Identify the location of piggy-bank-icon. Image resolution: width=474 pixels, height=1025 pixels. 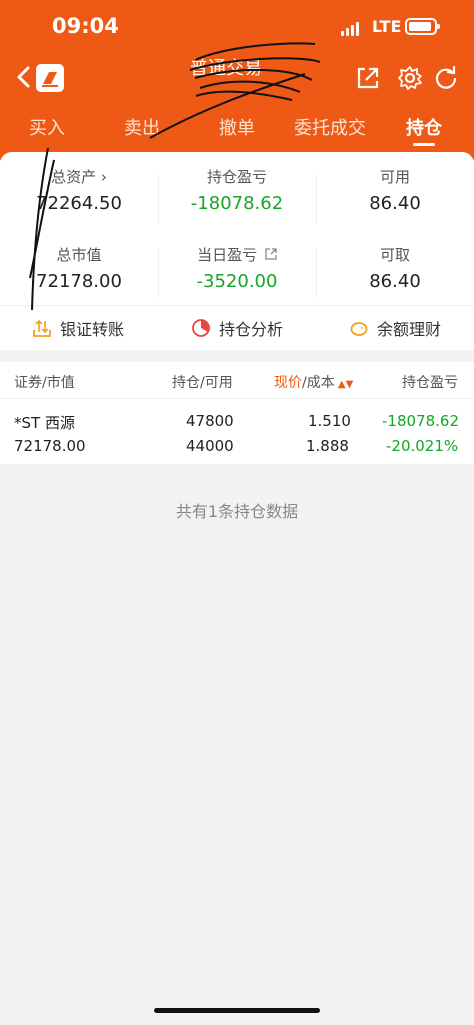
(359, 329).